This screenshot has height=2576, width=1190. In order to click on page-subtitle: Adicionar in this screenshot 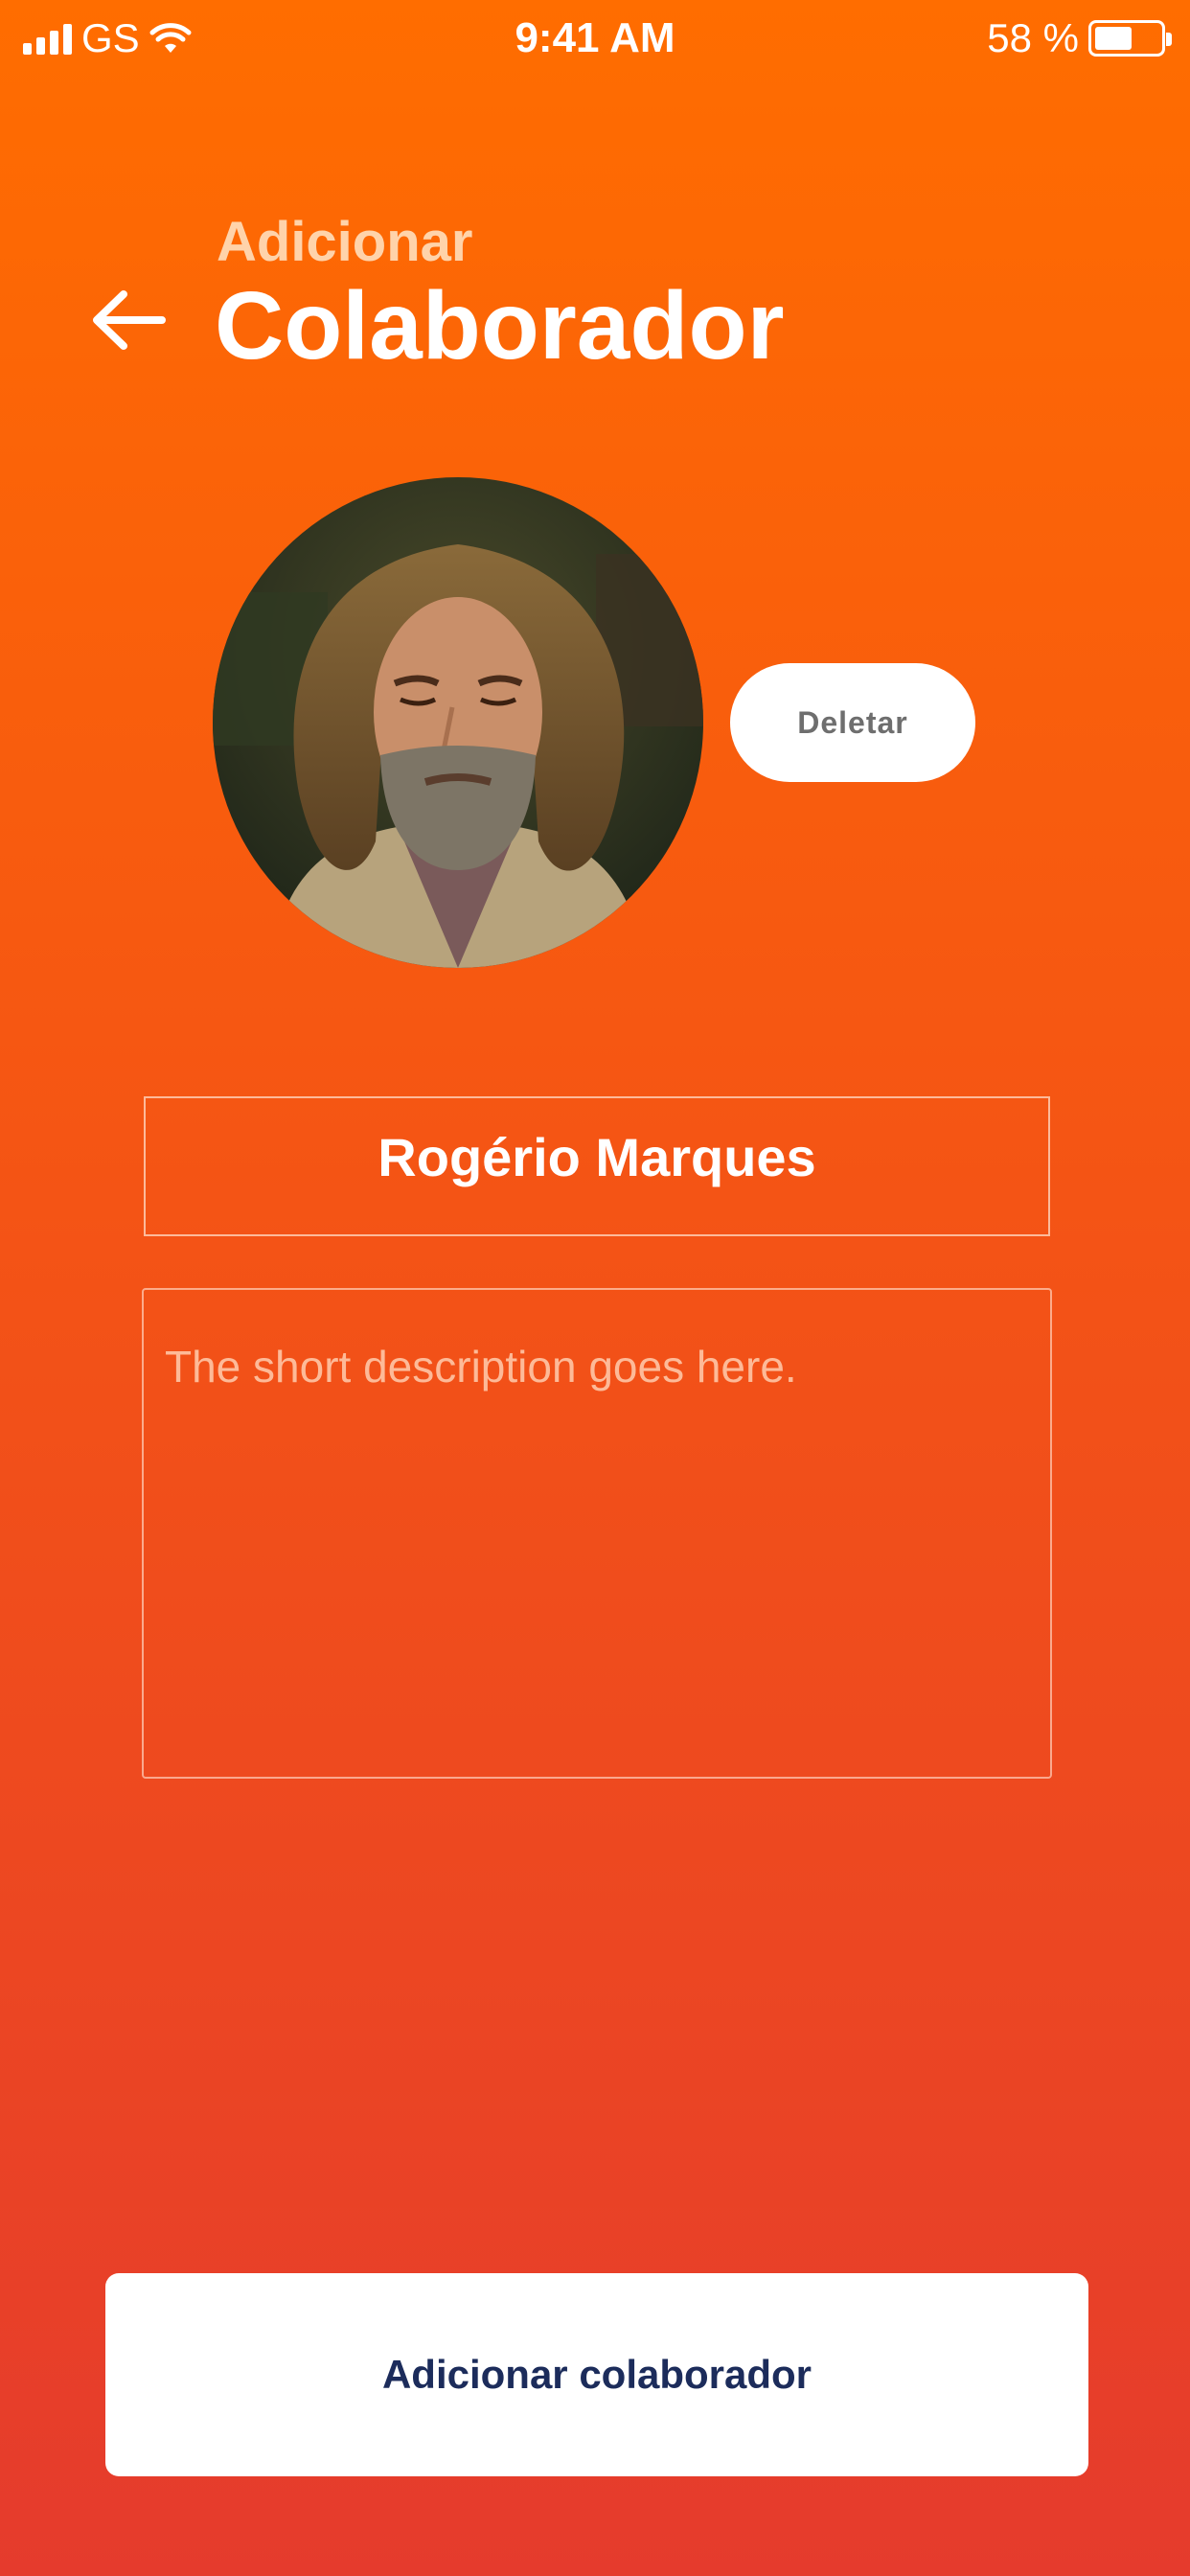, I will do `click(345, 242)`.